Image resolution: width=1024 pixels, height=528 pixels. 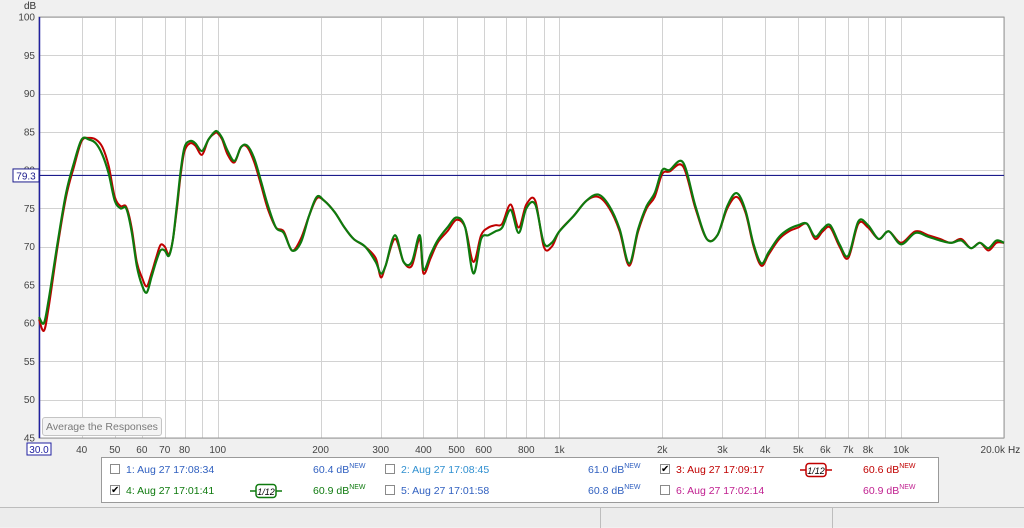 What do you see at coordinates (170, 491) in the screenshot?
I see `legend-label: 4: Aug 27 17:01:41` at bounding box center [170, 491].